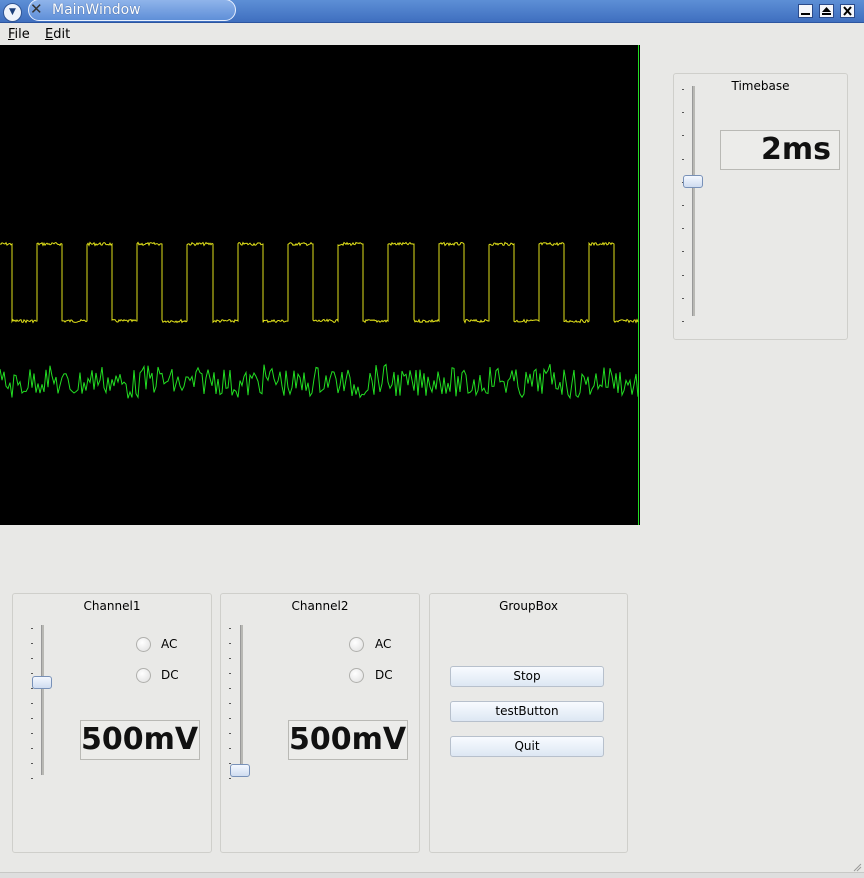 Image resolution: width=864 pixels, height=878 pixels. I want to click on window-title: MainWindow, so click(96, 10).